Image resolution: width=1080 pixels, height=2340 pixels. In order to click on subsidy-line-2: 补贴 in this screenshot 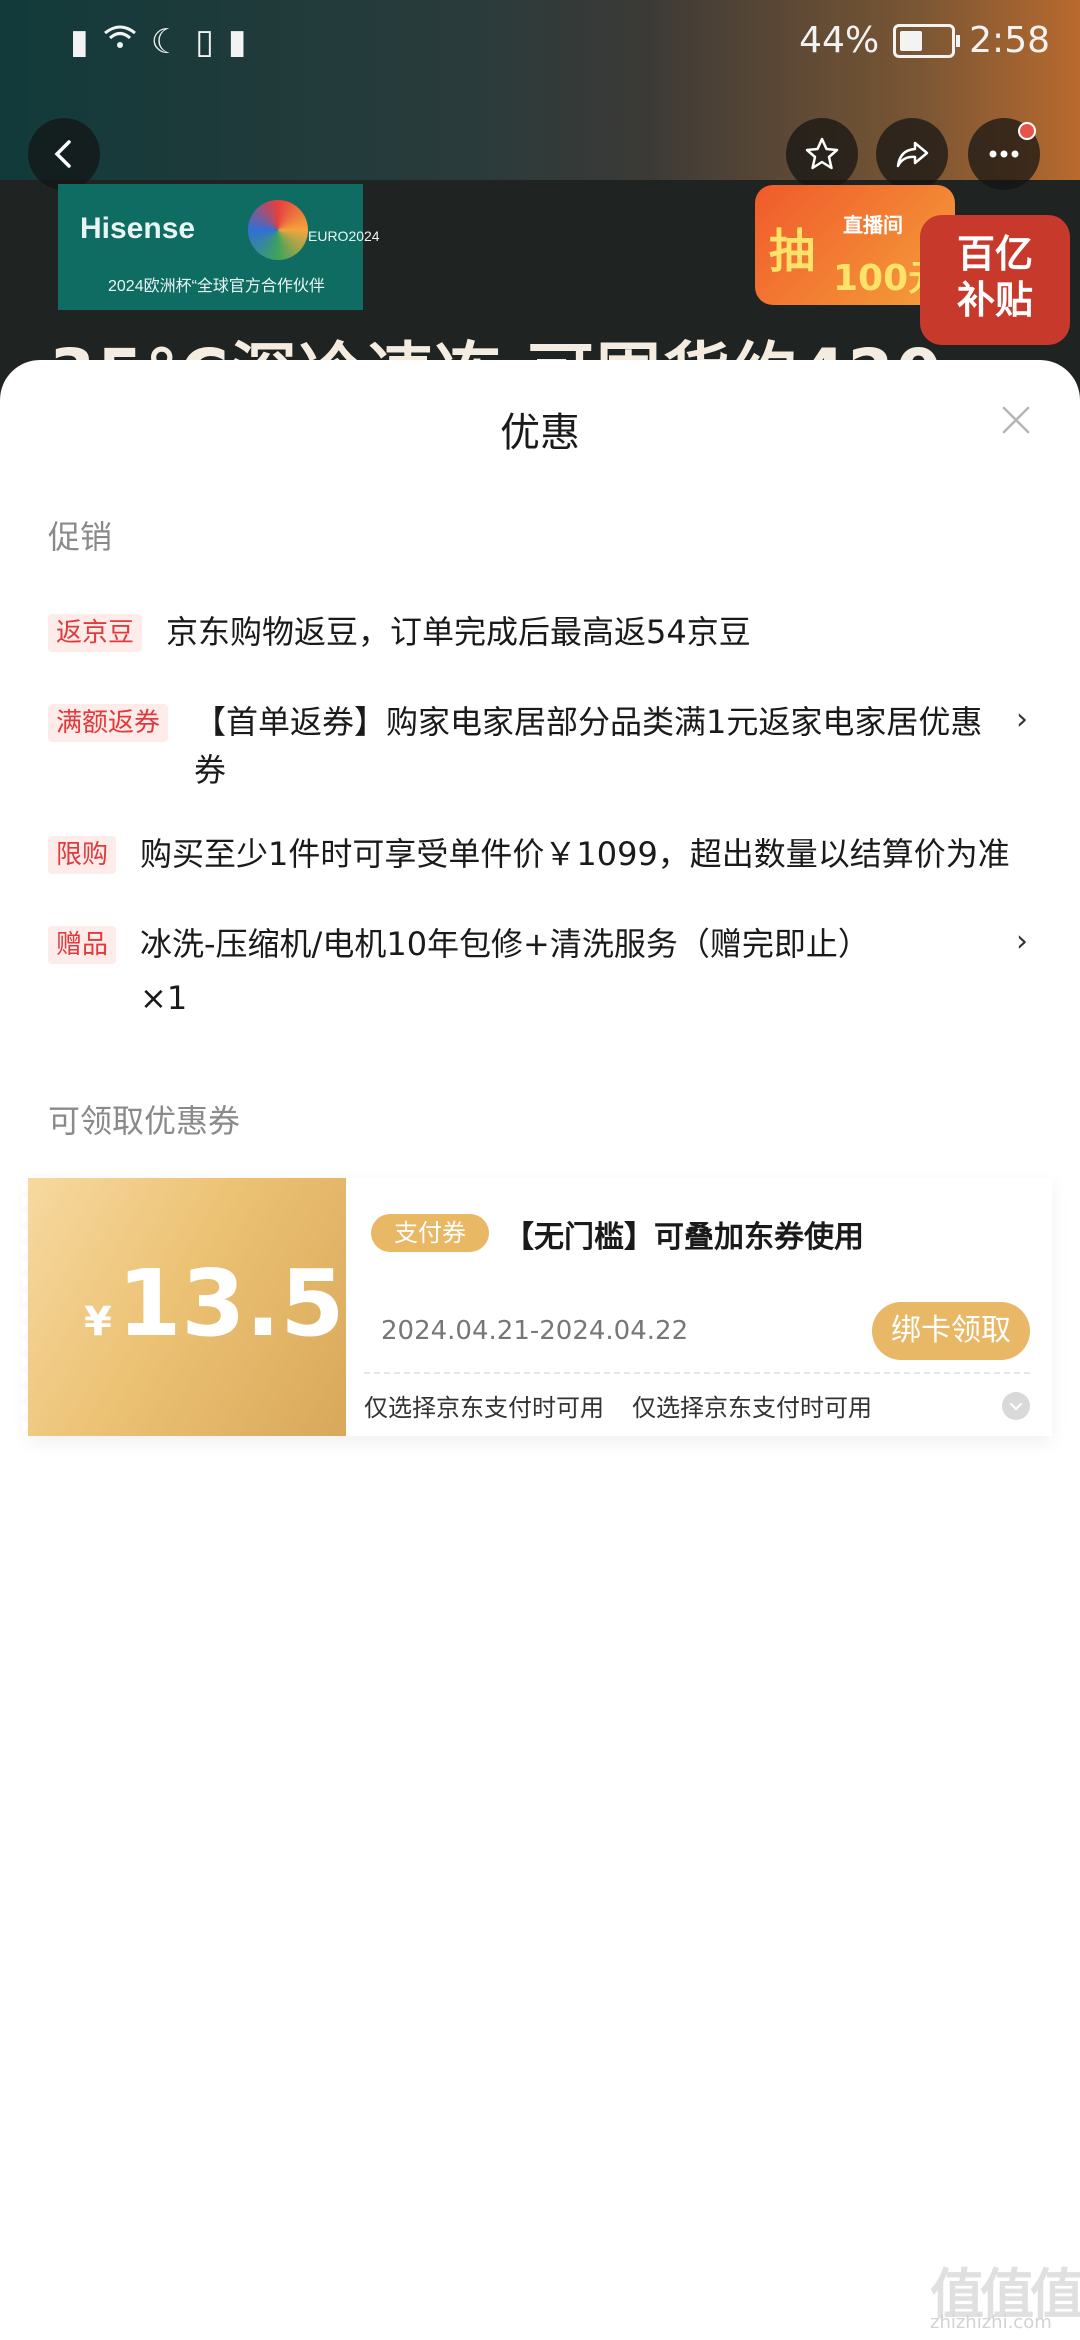, I will do `click(994, 300)`.